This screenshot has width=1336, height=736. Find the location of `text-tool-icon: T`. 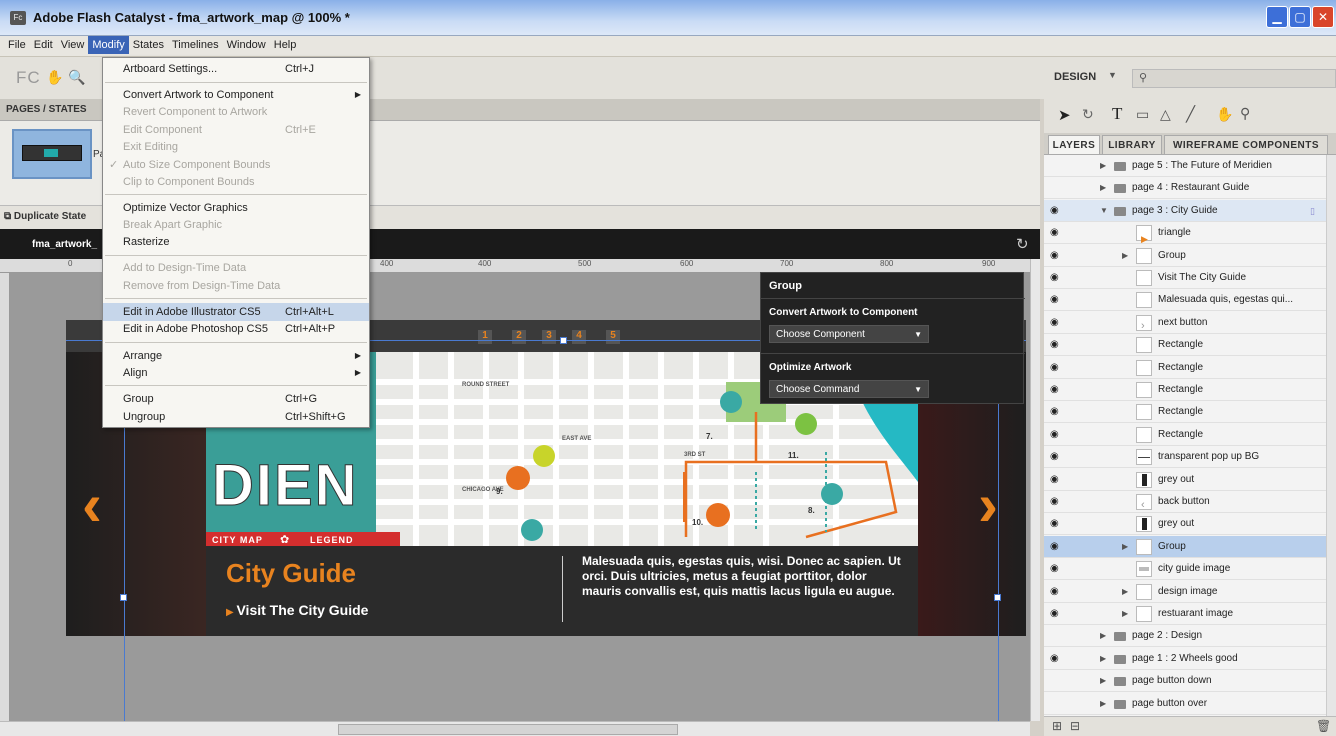

text-tool-icon: T is located at coordinates (1117, 114).